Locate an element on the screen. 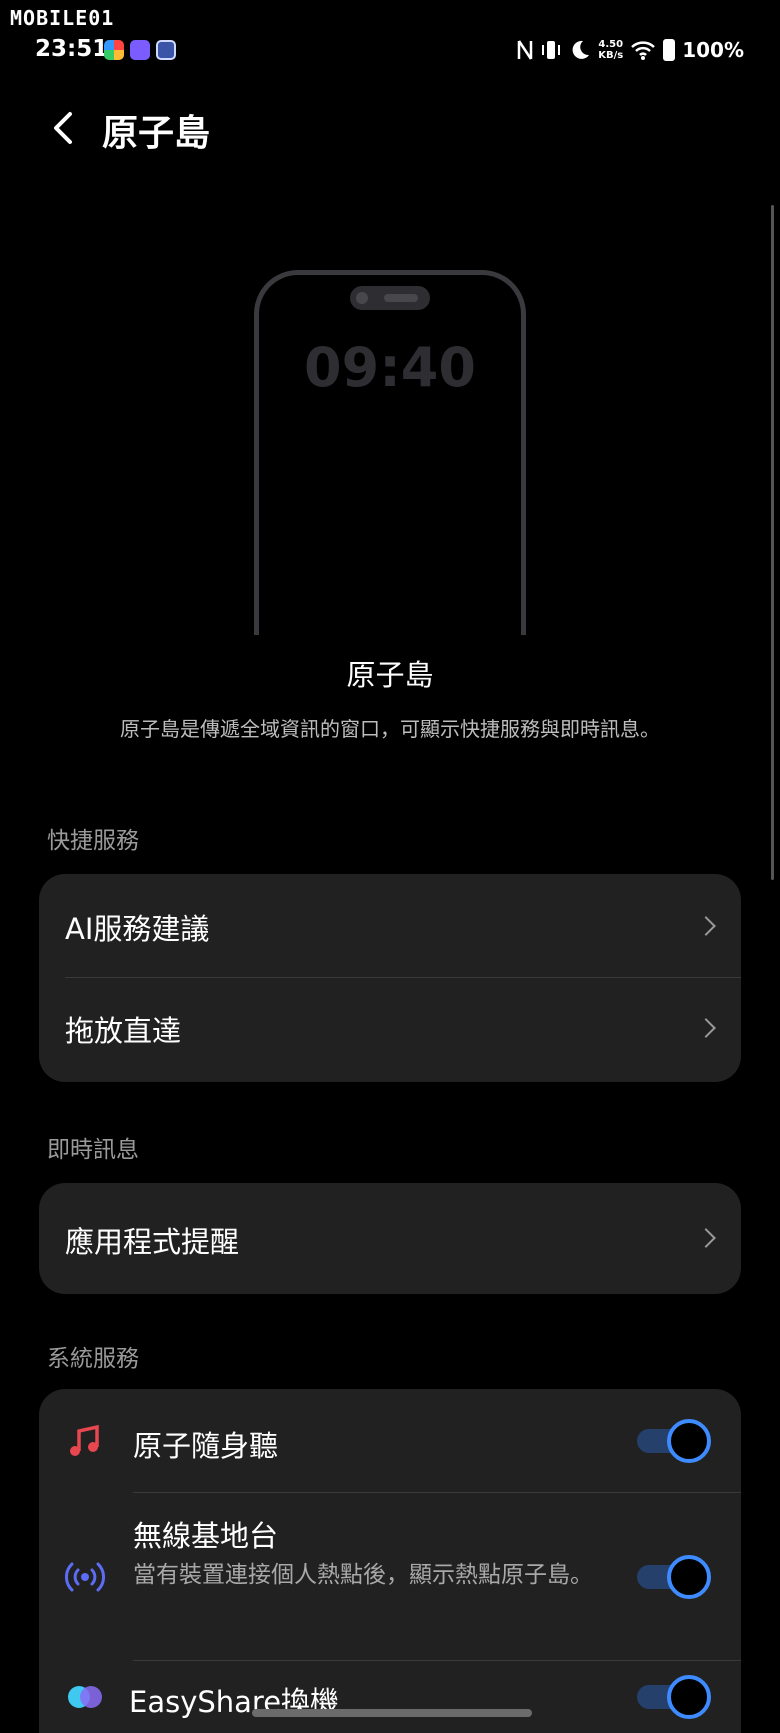 This screenshot has height=1733, width=780. vibrate-icon is located at coordinates (551, 50).